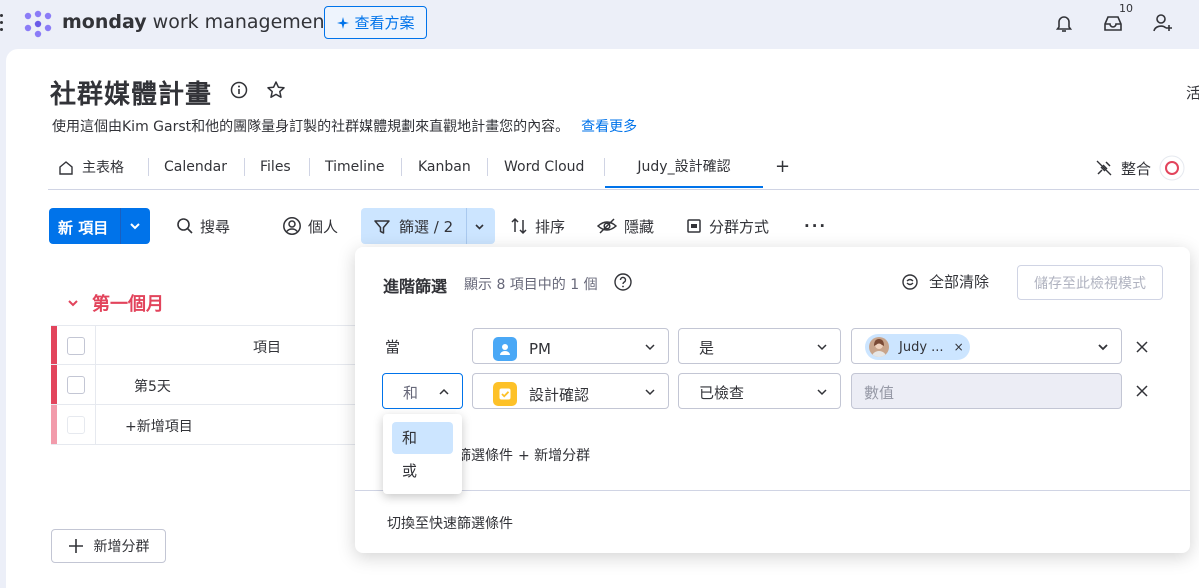 The width and height of the screenshot is (1199, 588). What do you see at coordinates (1064, 23) in the screenshot?
I see `bell-icon` at bounding box center [1064, 23].